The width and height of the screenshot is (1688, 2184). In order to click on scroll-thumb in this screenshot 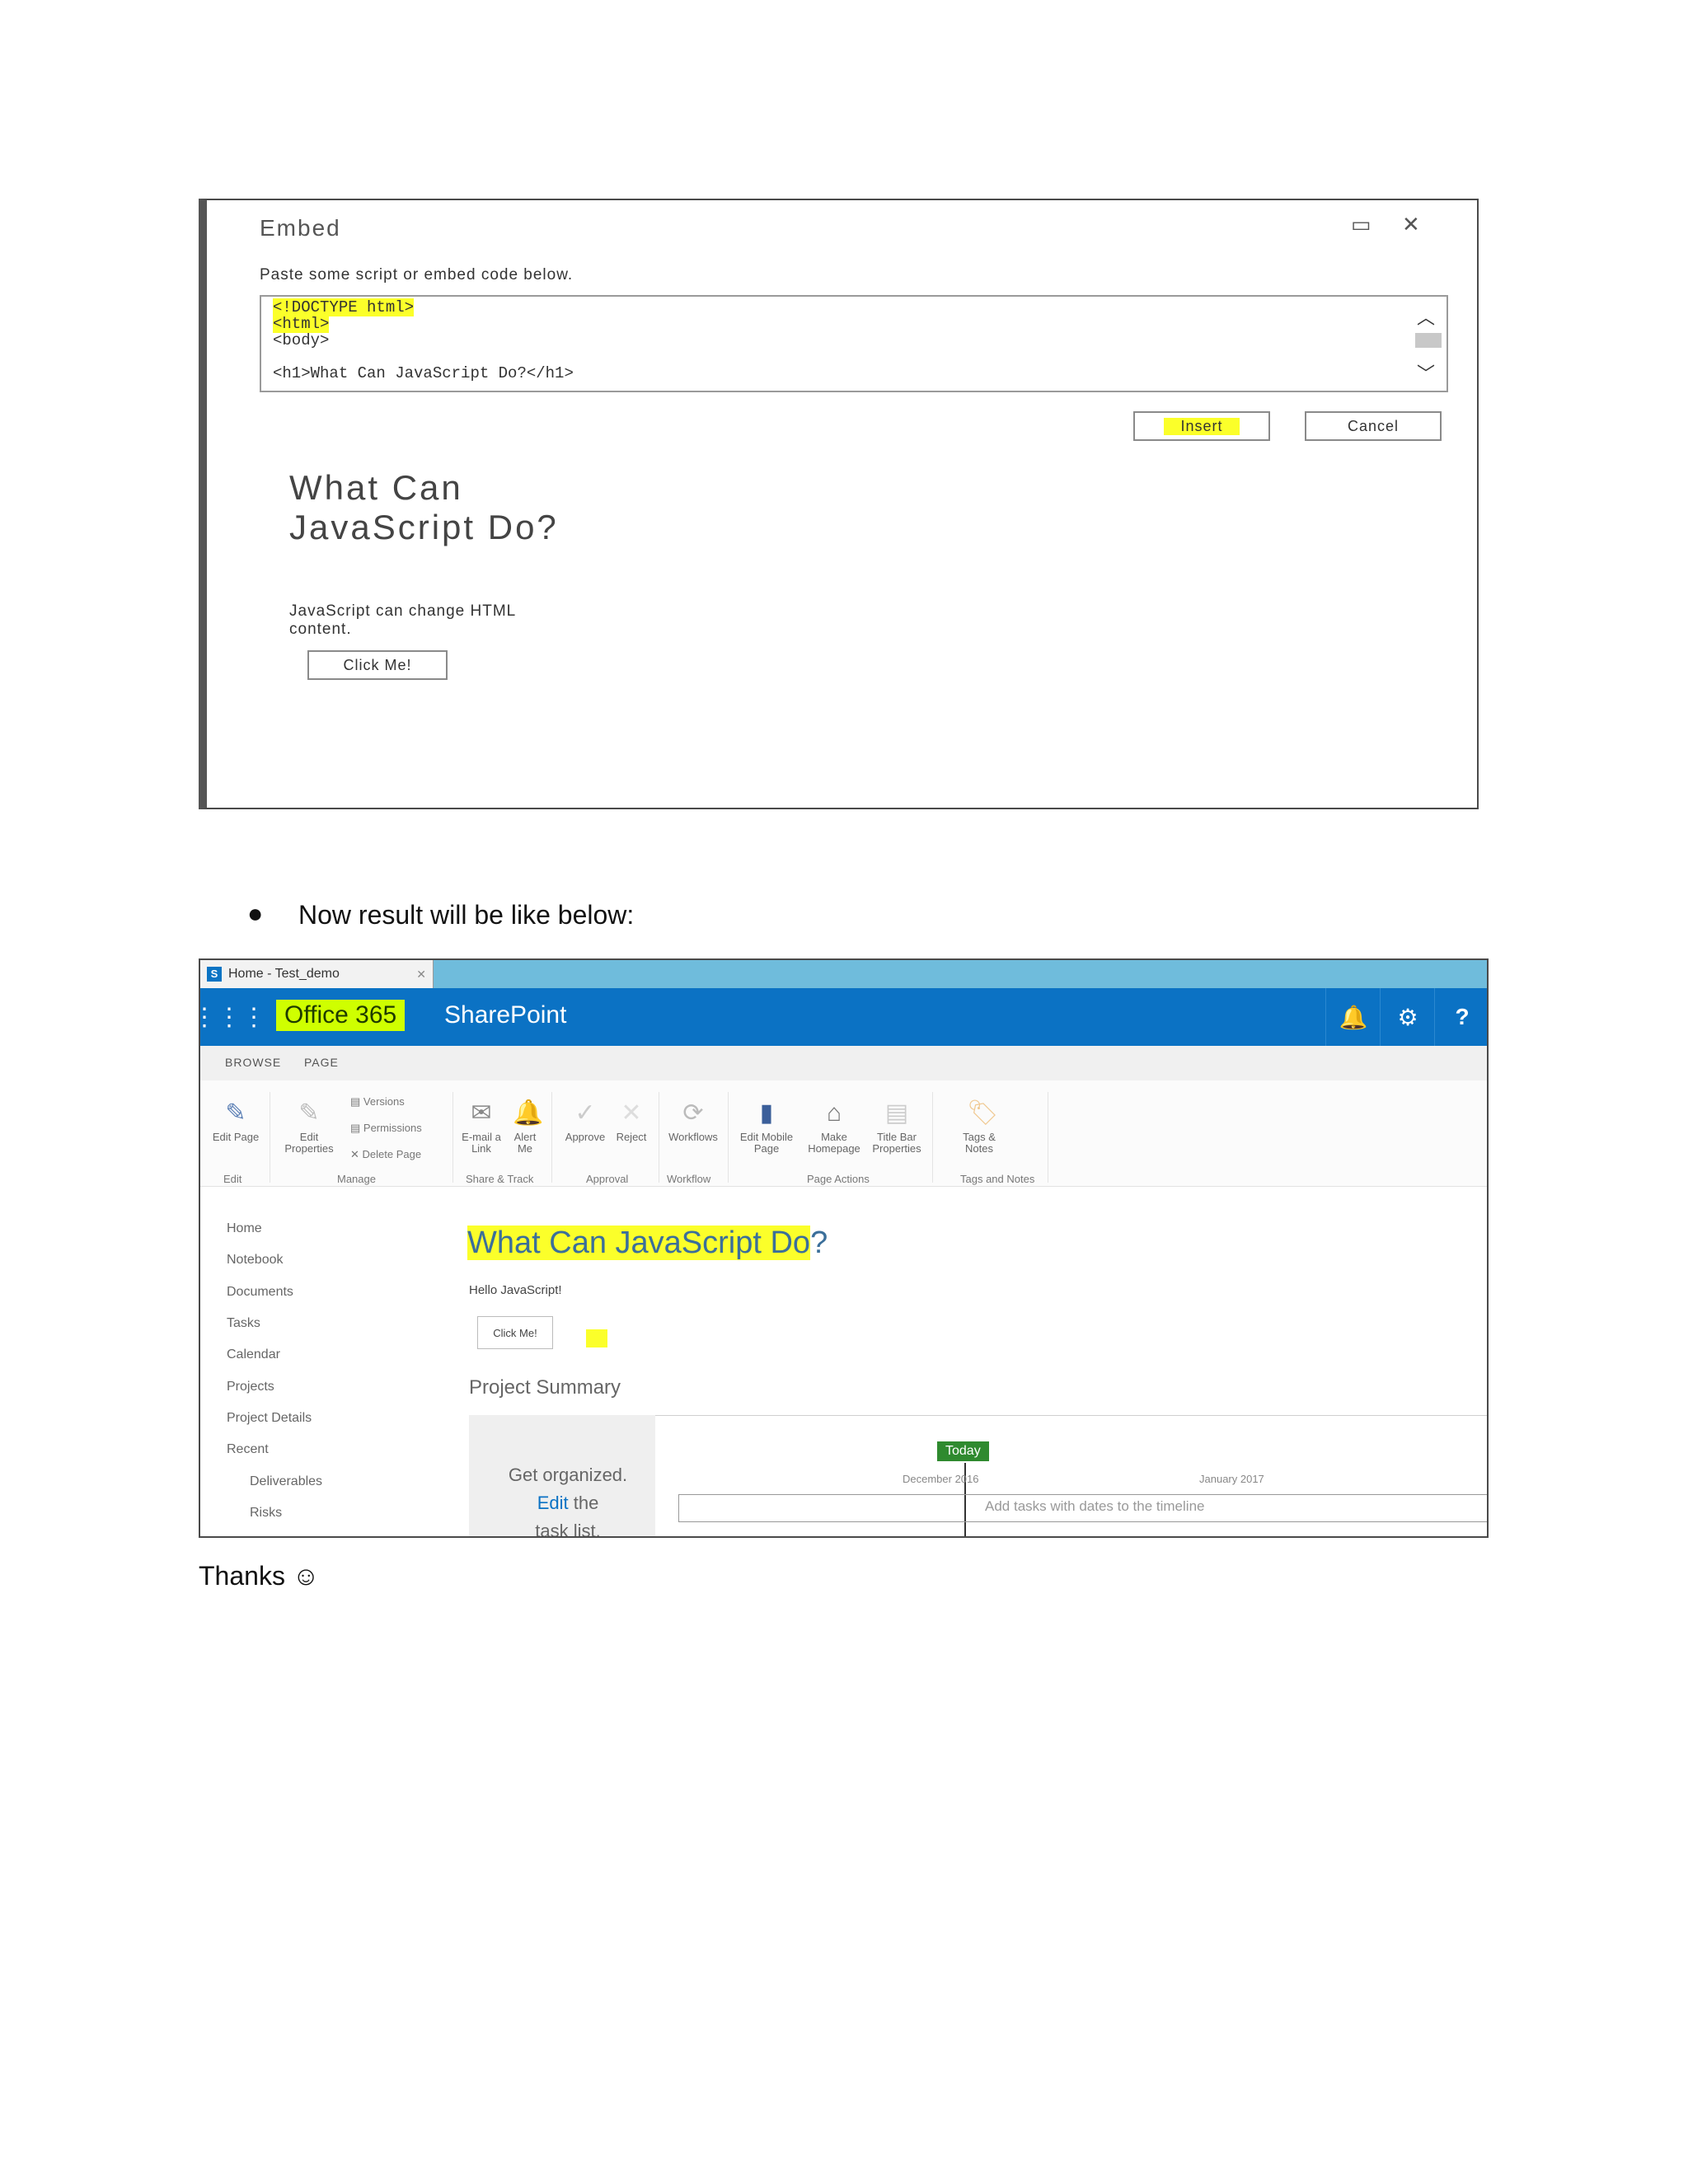, I will do `click(1428, 340)`.